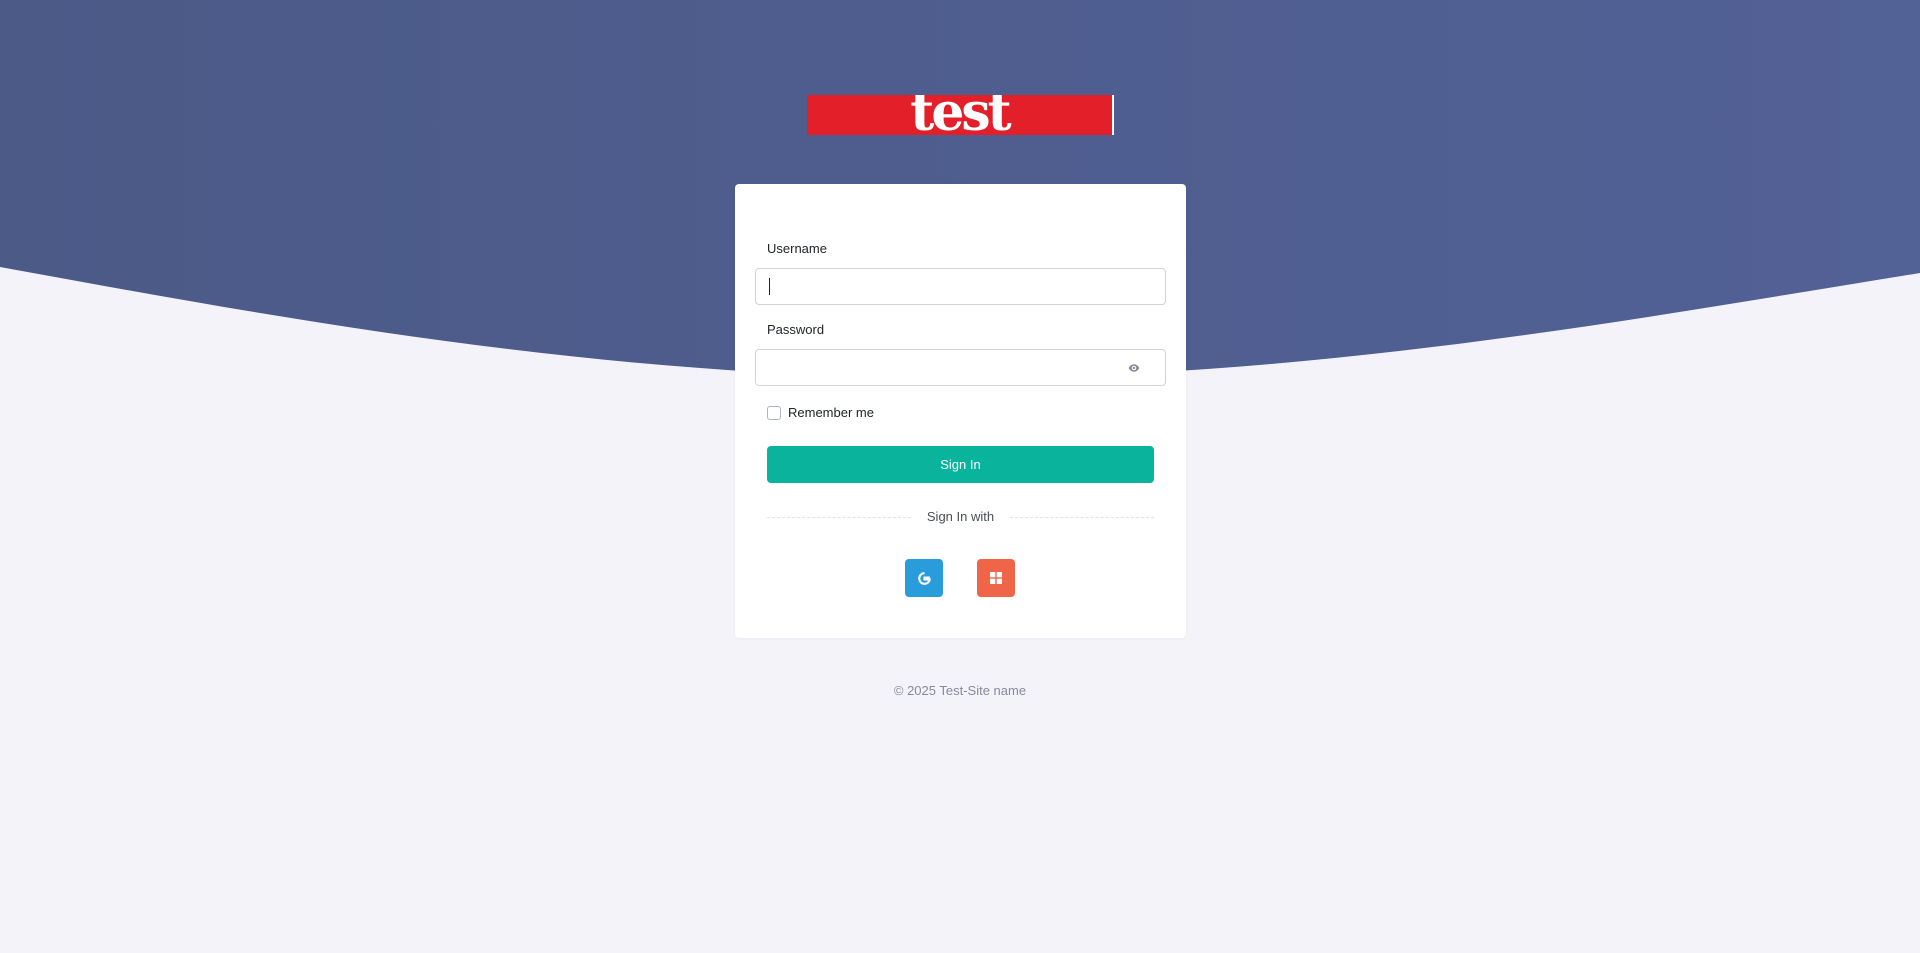 The image size is (1920, 953). I want to click on divider-line-right, so click(1082, 517).